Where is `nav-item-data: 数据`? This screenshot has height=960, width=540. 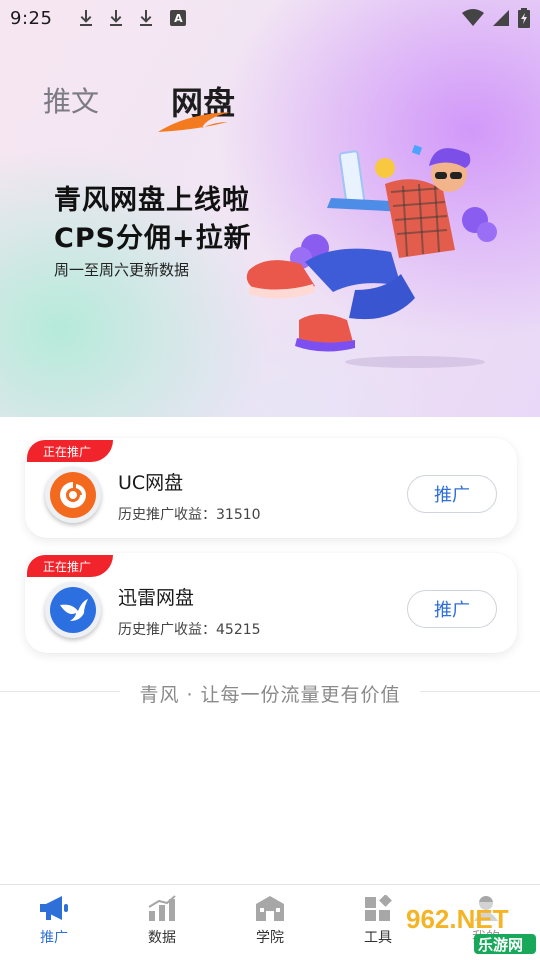
nav-item-data: 数据 is located at coordinates (162, 921).